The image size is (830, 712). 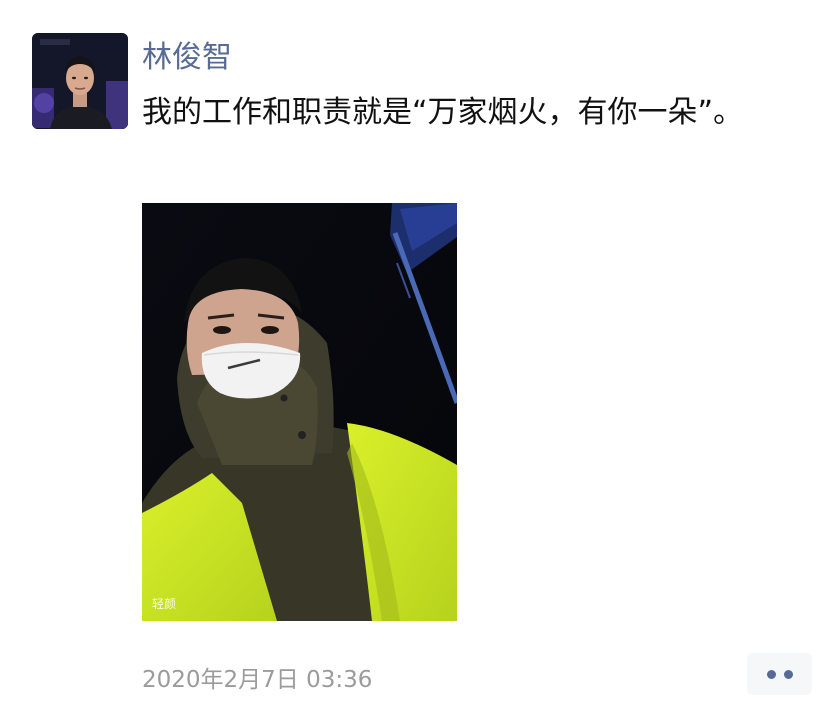 I want to click on post-timestamp: 2020年2月7日 03:36, so click(x=257, y=680).